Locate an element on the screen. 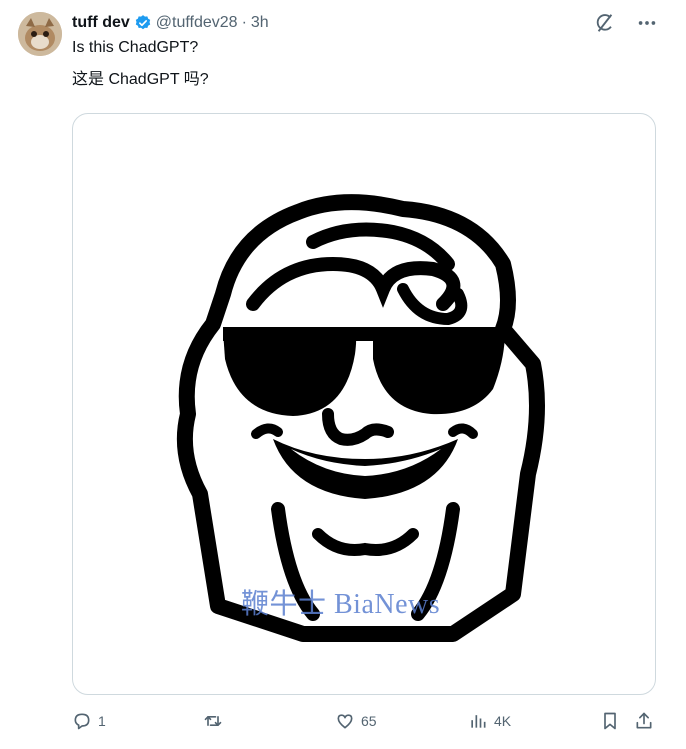 This screenshot has width=686, height=749. top-actions is located at coordinates (626, 23).